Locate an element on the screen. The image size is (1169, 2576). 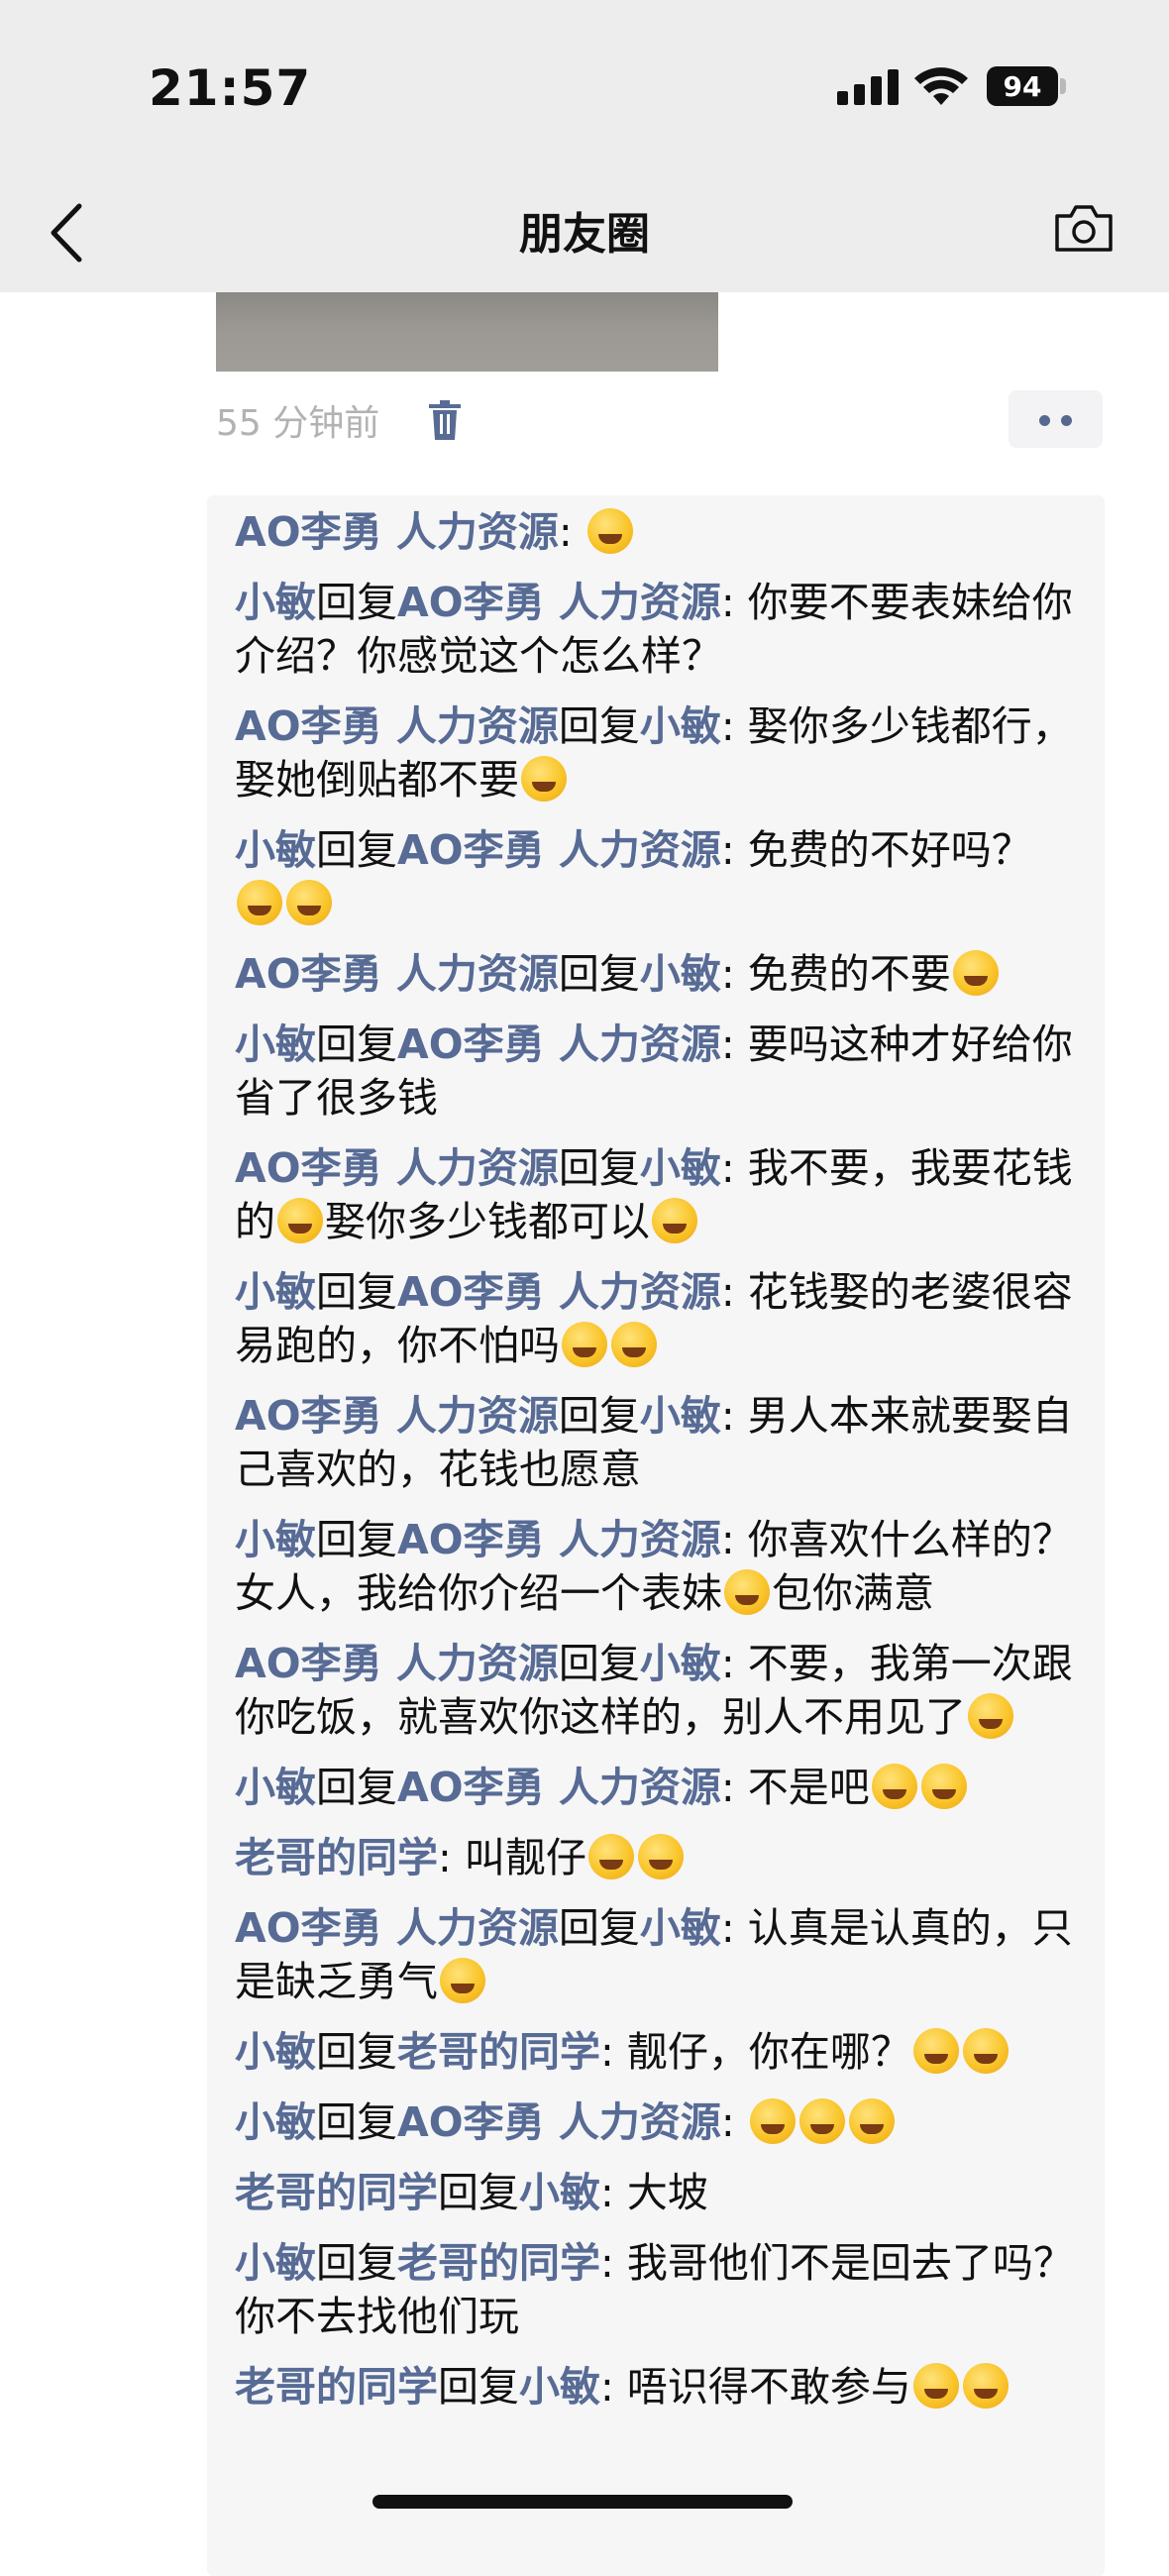
trash-icon is located at coordinates (445, 420).